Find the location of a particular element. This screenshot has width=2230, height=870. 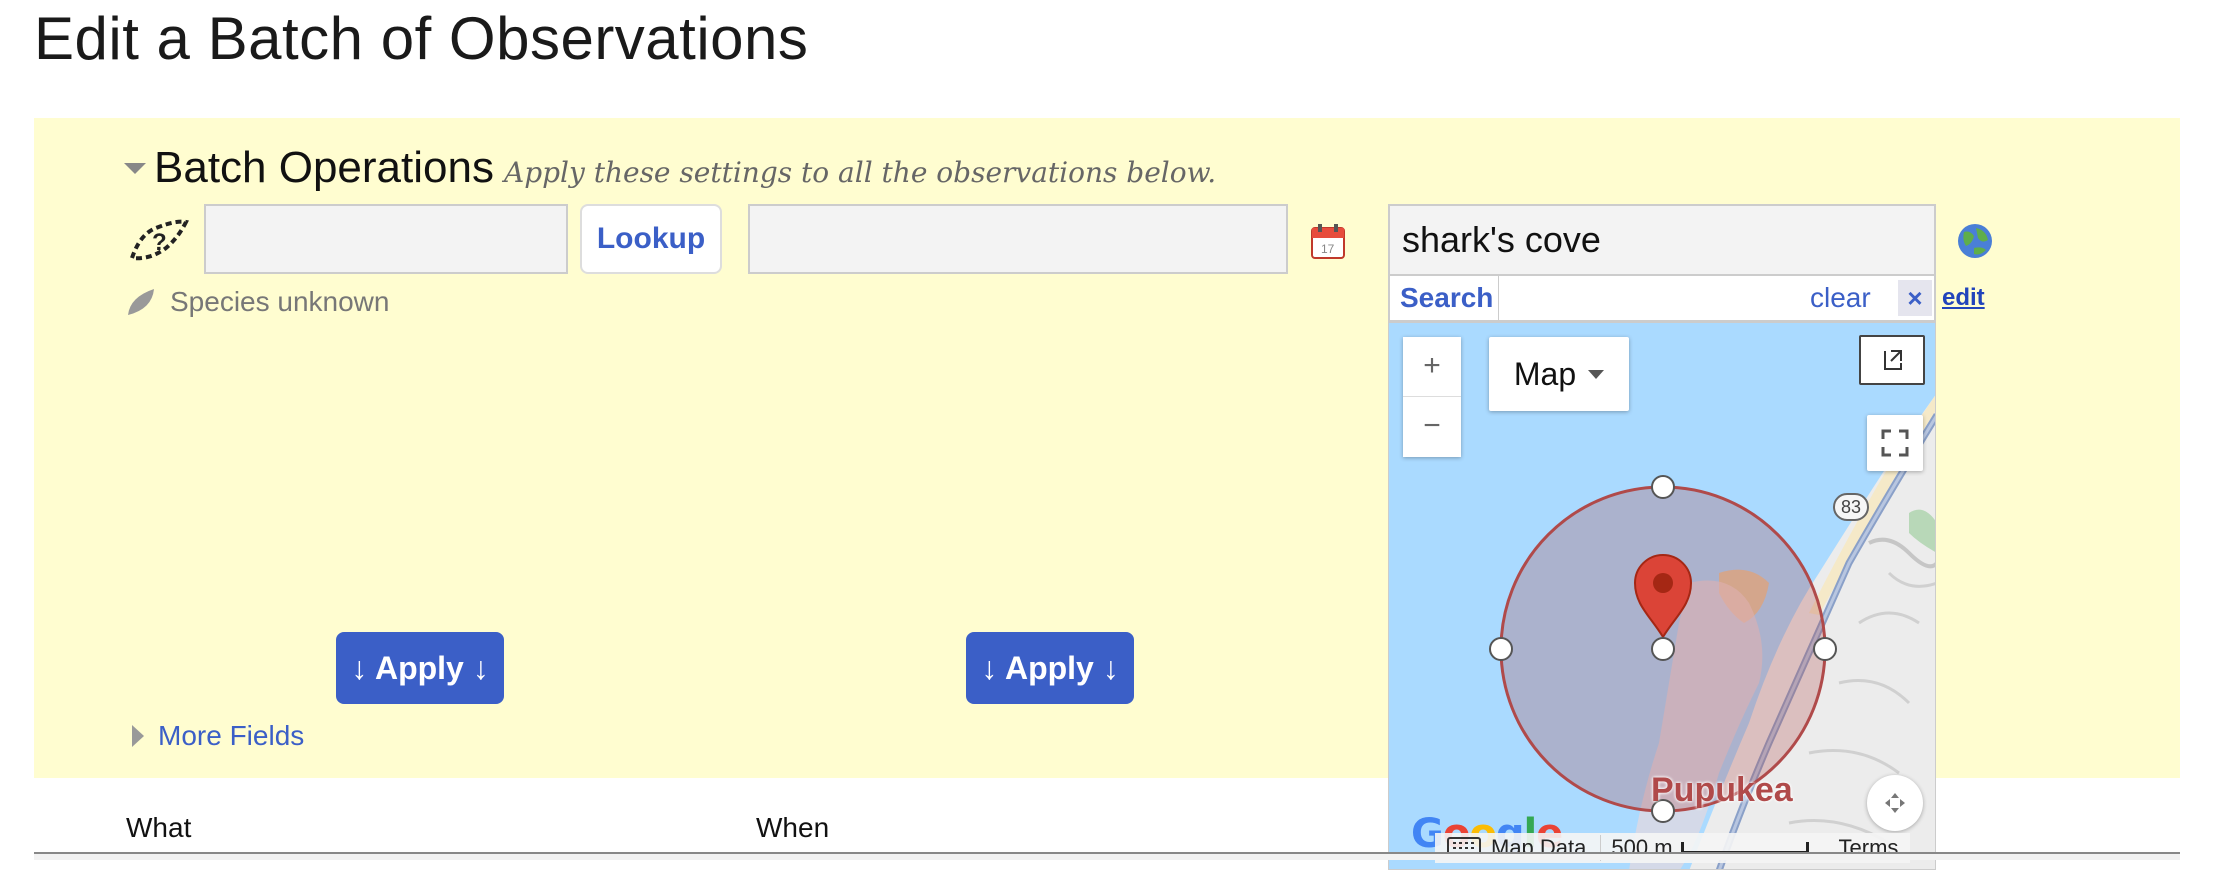

unknown-species-icon: ? is located at coordinates (159, 240).